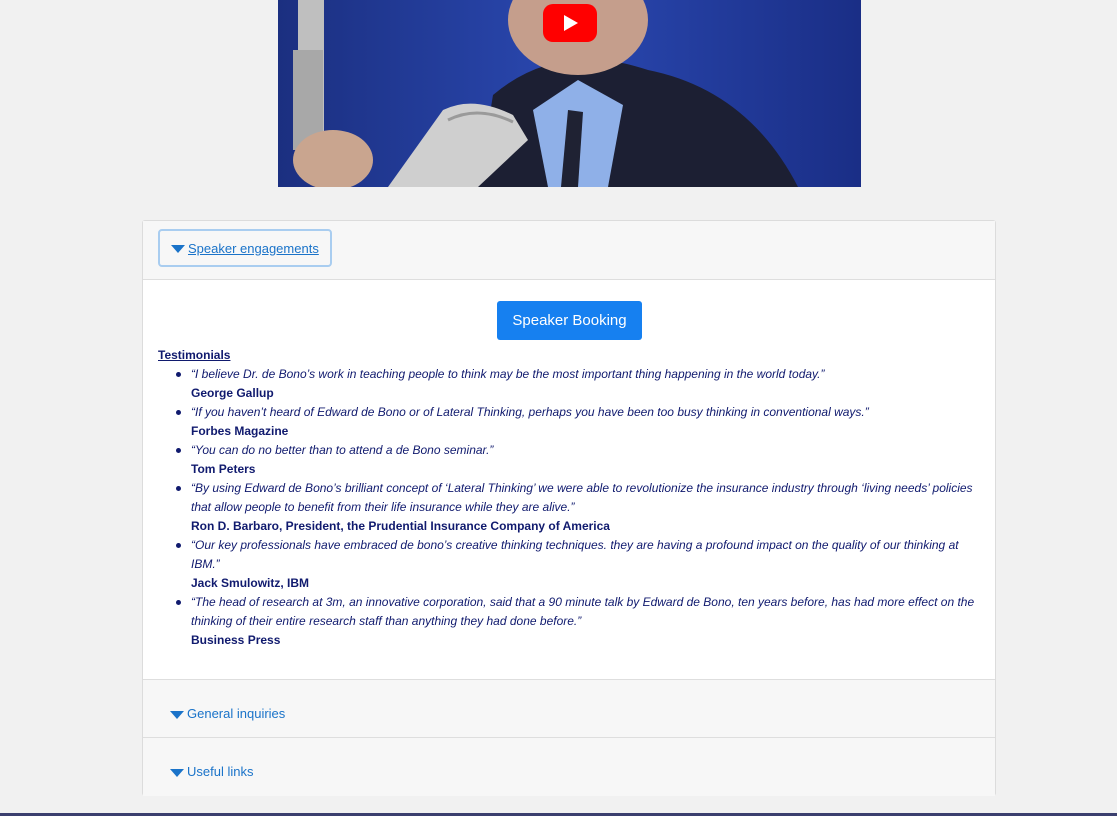 Image resolution: width=1117 pixels, height=816 pixels. Describe the element at coordinates (194, 355) in the screenshot. I see `testimonials-link: Testimonials` at that location.